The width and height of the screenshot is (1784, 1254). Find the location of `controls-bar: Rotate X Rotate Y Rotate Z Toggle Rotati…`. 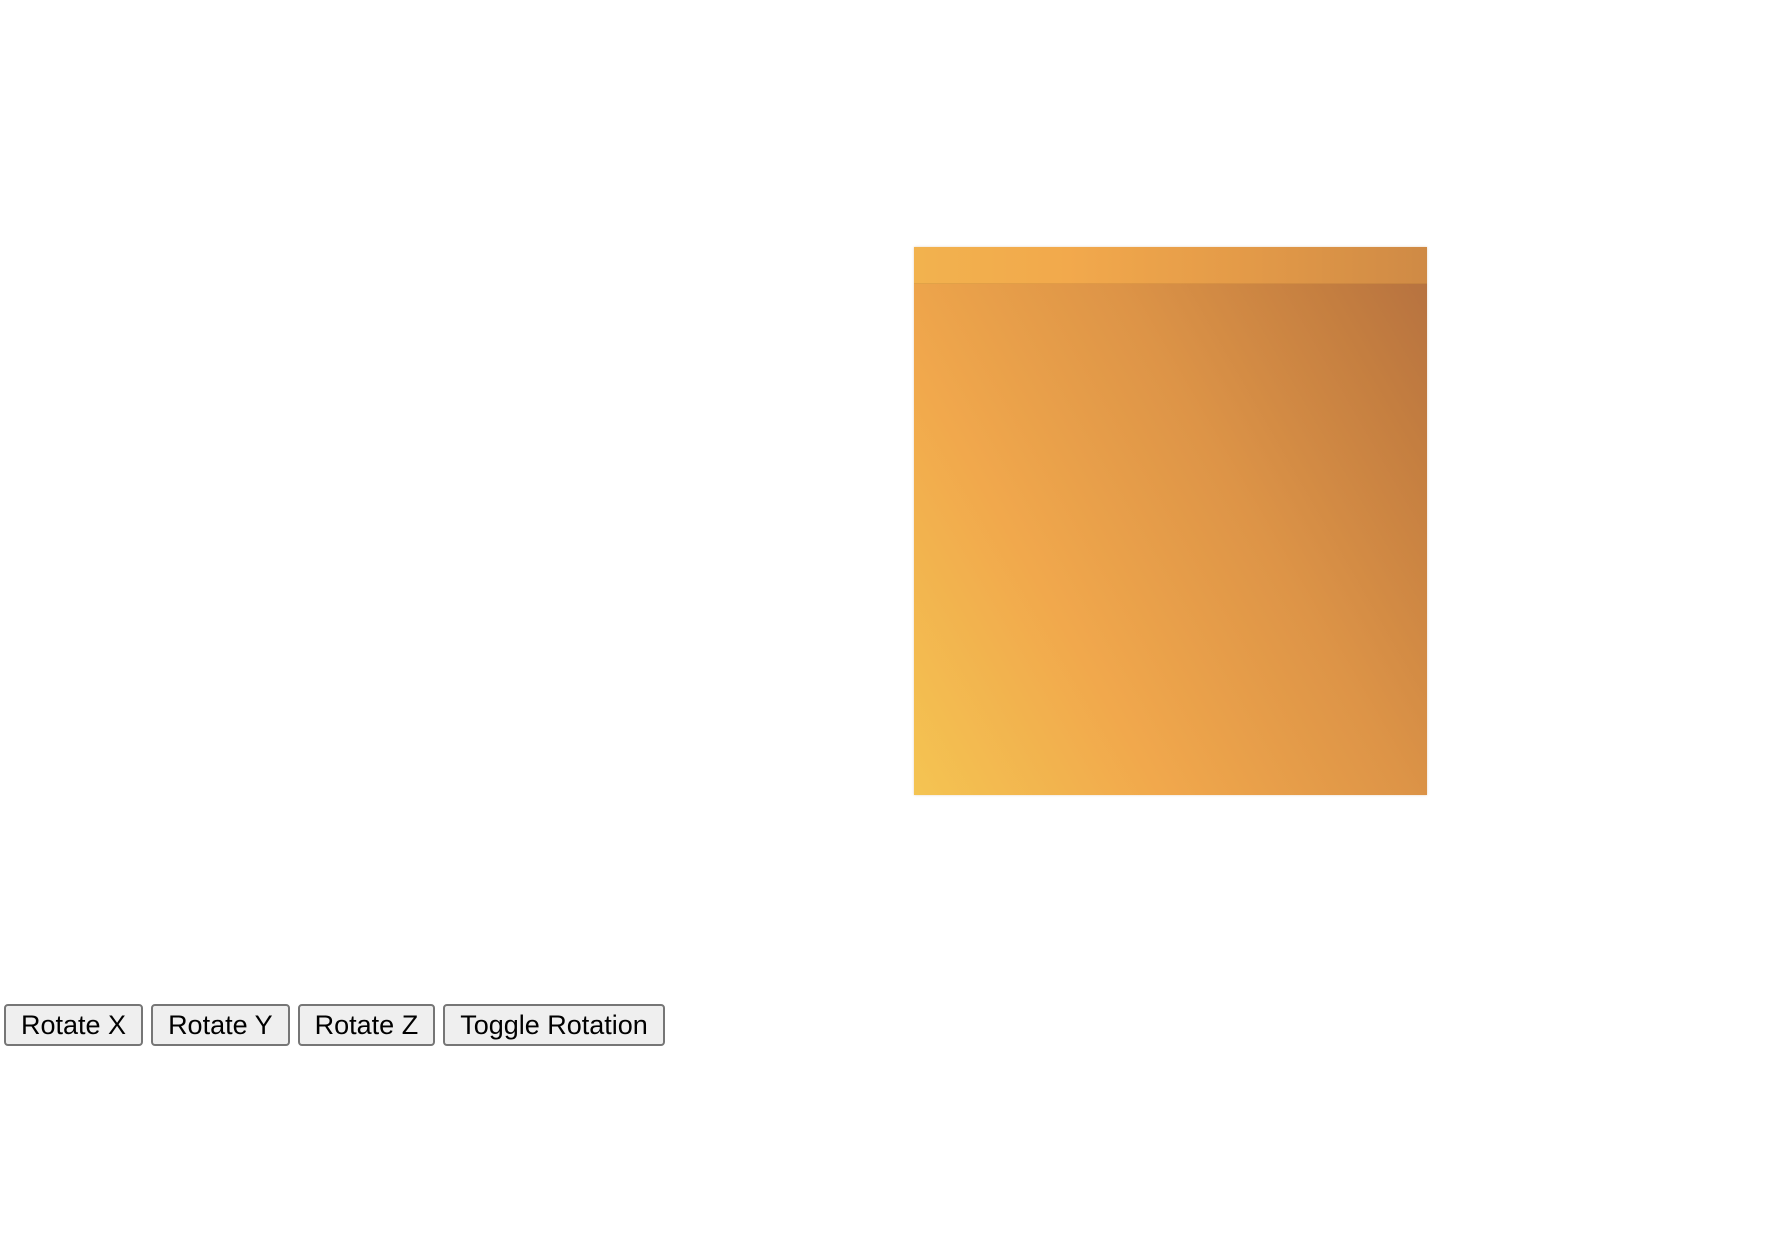

controls-bar: Rotate X Rotate Y Rotate Z Toggle Rotati… is located at coordinates (334, 1025).